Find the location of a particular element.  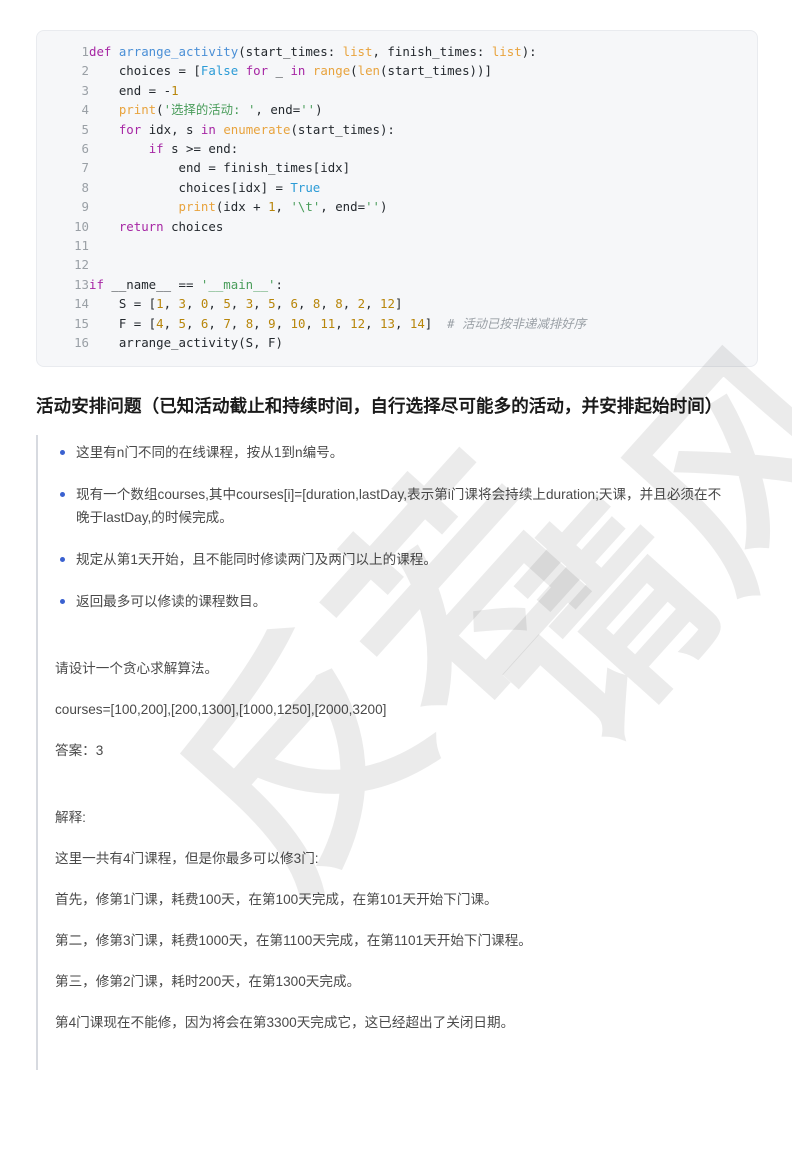

code-line-number: 2 is located at coordinates (85, 71).